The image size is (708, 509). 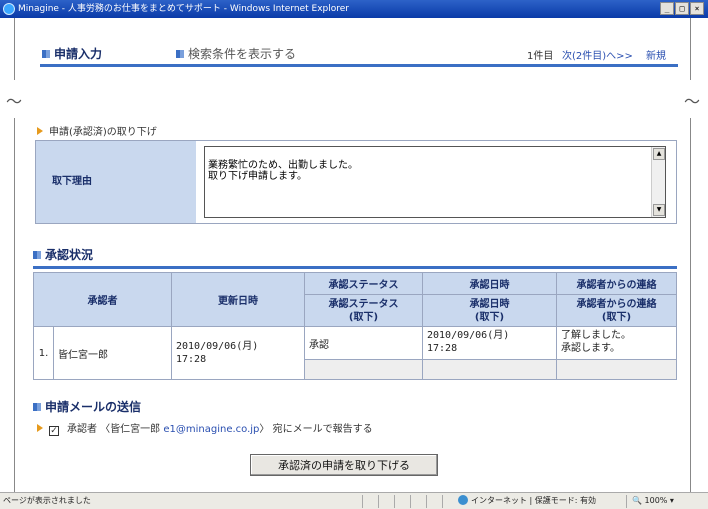 What do you see at coordinates (616, 369) in the screenshot?
I see `withdraw-contact` at bounding box center [616, 369].